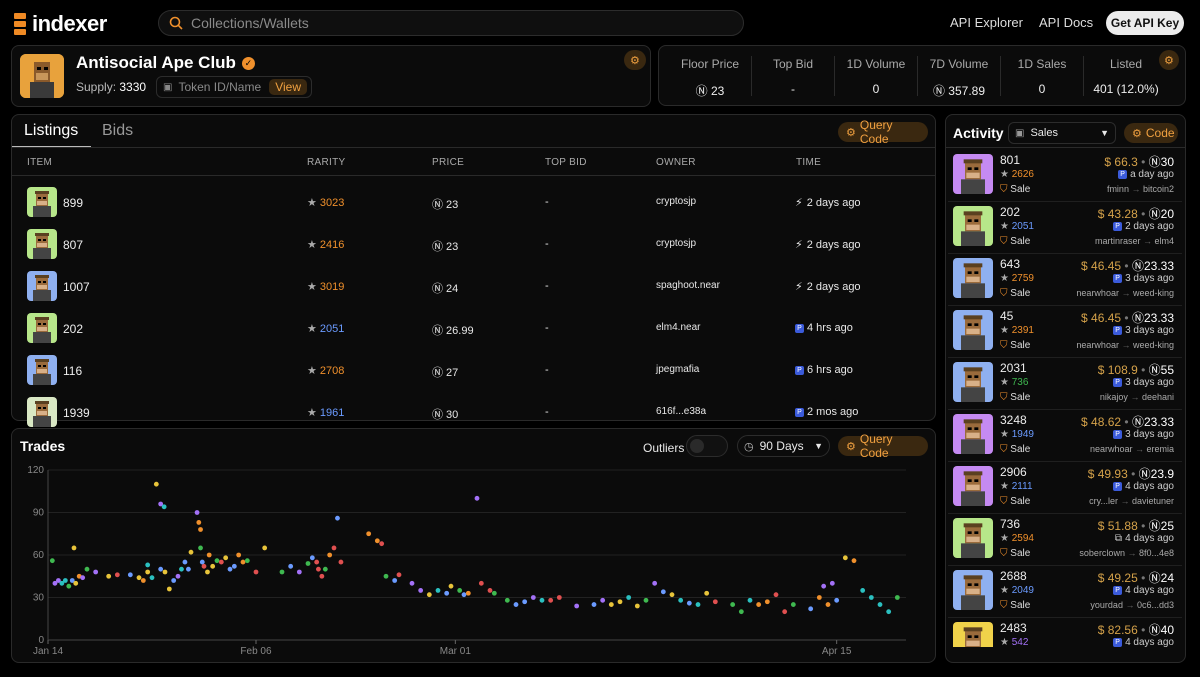  I want to click on rank-value: 1949, so click(1022, 434).